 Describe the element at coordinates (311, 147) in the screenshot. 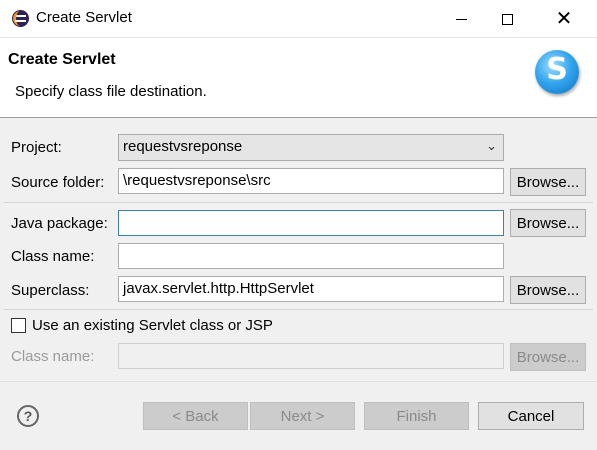

I see `project-combo: requestvsreponse ⌄` at that location.